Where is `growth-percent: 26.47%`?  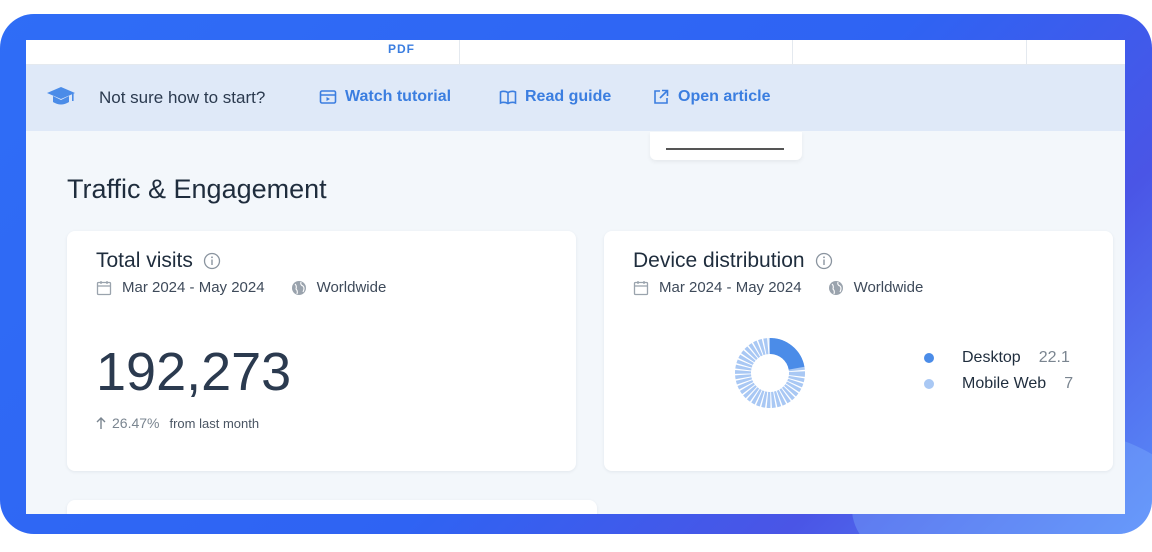
growth-percent: 26.47% is located at coordinates (136, 423).